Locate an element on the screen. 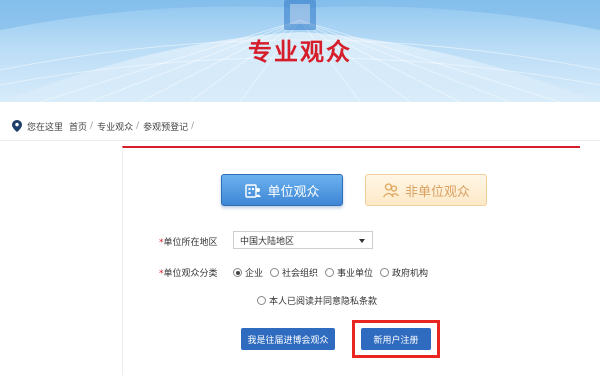 The height and width of the screenshot is (375, 600). page-title: 专业观众 is located at coordinates (300, 52).